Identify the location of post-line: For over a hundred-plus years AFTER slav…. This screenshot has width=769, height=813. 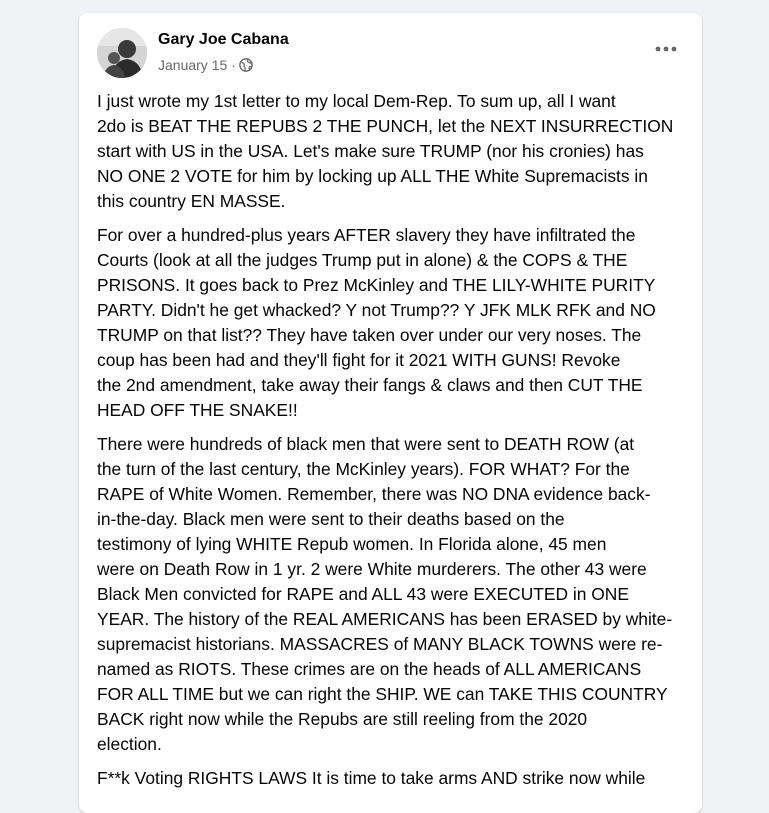
(366, 235).